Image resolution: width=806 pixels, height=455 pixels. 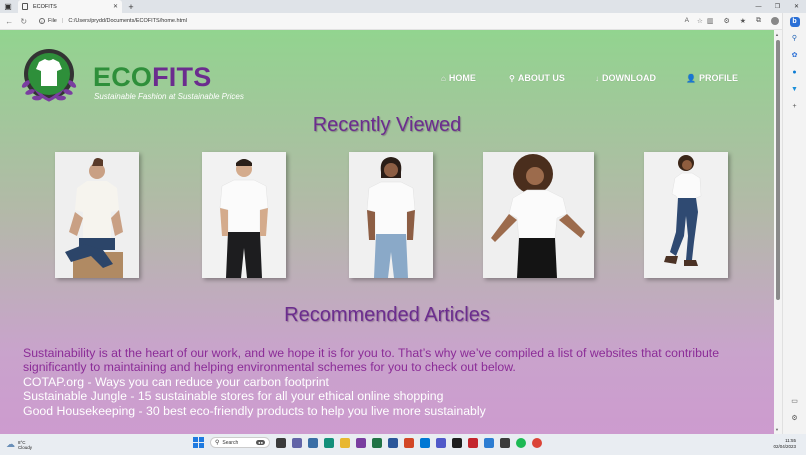 I want to click on weather-text: 8°C Cloudy, so click(x=25, y=445).